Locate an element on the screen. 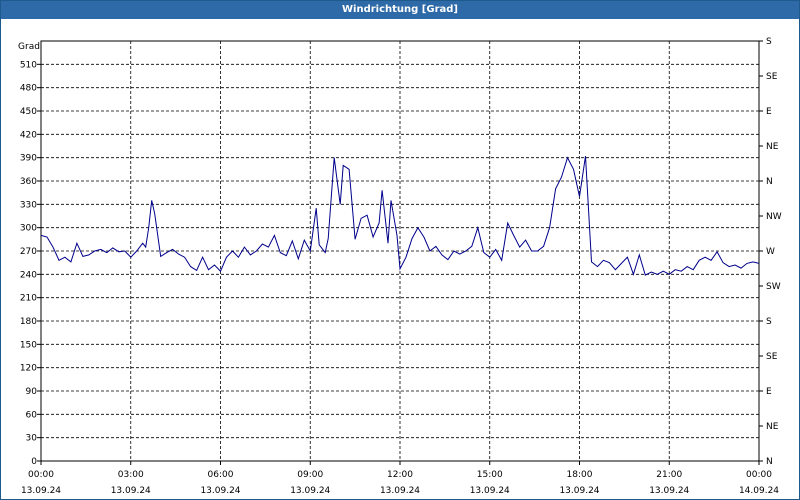  x-tick-time: 12:00 is located at coordinates (400, 475).